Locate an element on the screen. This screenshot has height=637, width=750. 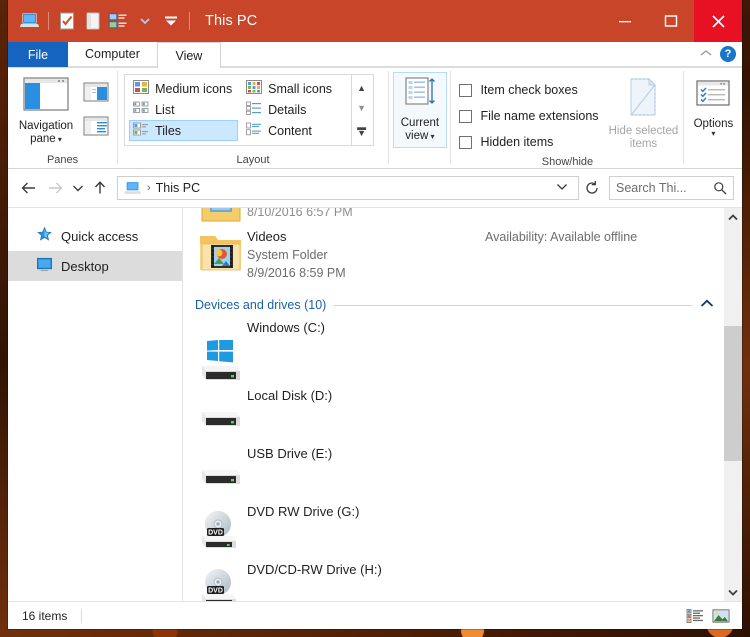
status-separator is located at coordinates (82, 615).